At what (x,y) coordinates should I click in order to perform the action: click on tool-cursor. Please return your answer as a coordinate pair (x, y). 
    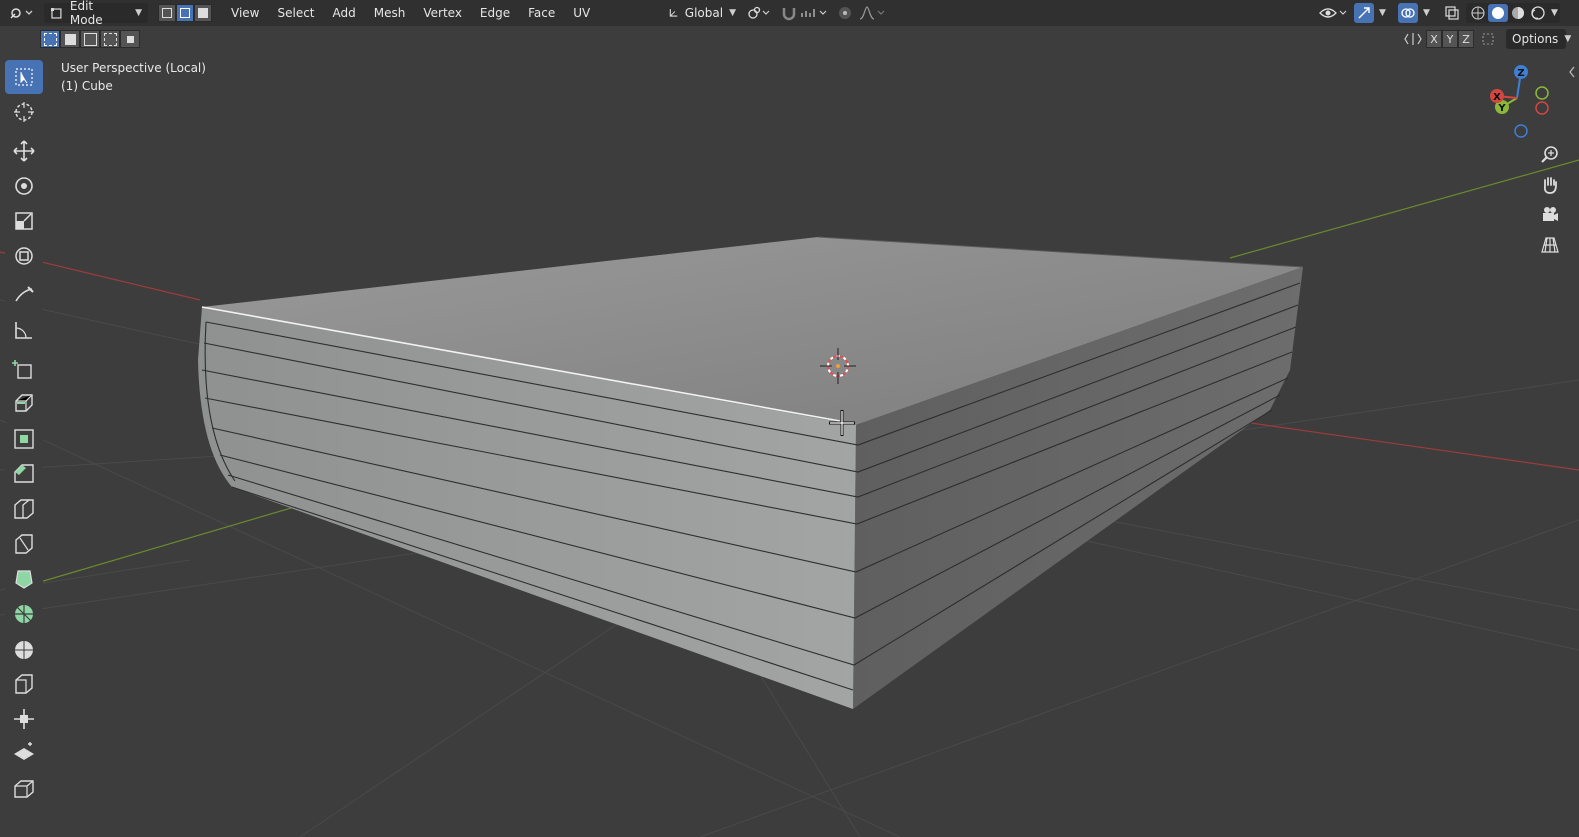
    Looking at the image, I should click on (24, 112).